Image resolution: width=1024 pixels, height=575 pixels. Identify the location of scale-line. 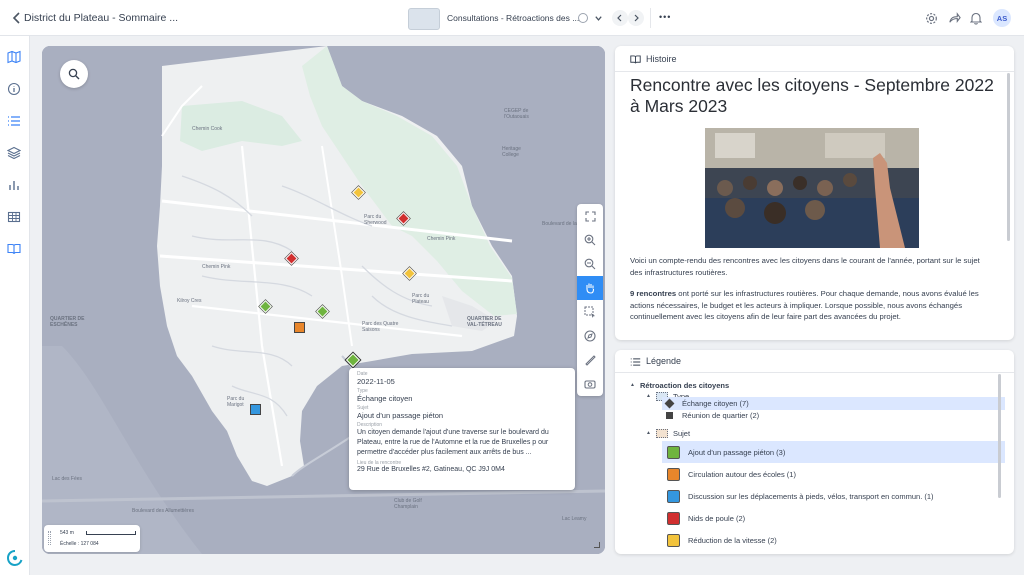
(111, 533).